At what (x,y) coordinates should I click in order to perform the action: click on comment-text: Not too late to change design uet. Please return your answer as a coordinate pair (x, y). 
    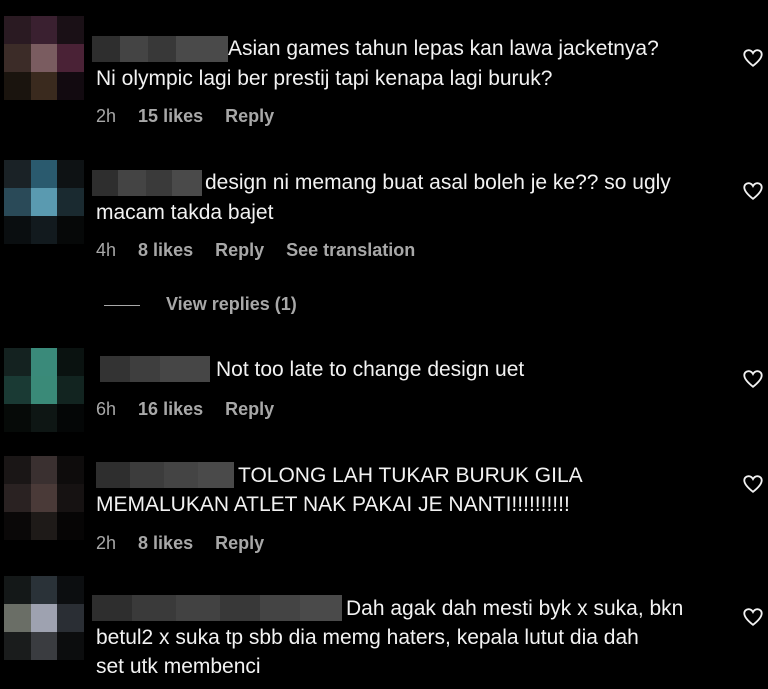
    Looking at the image, I should click on (370, 369).